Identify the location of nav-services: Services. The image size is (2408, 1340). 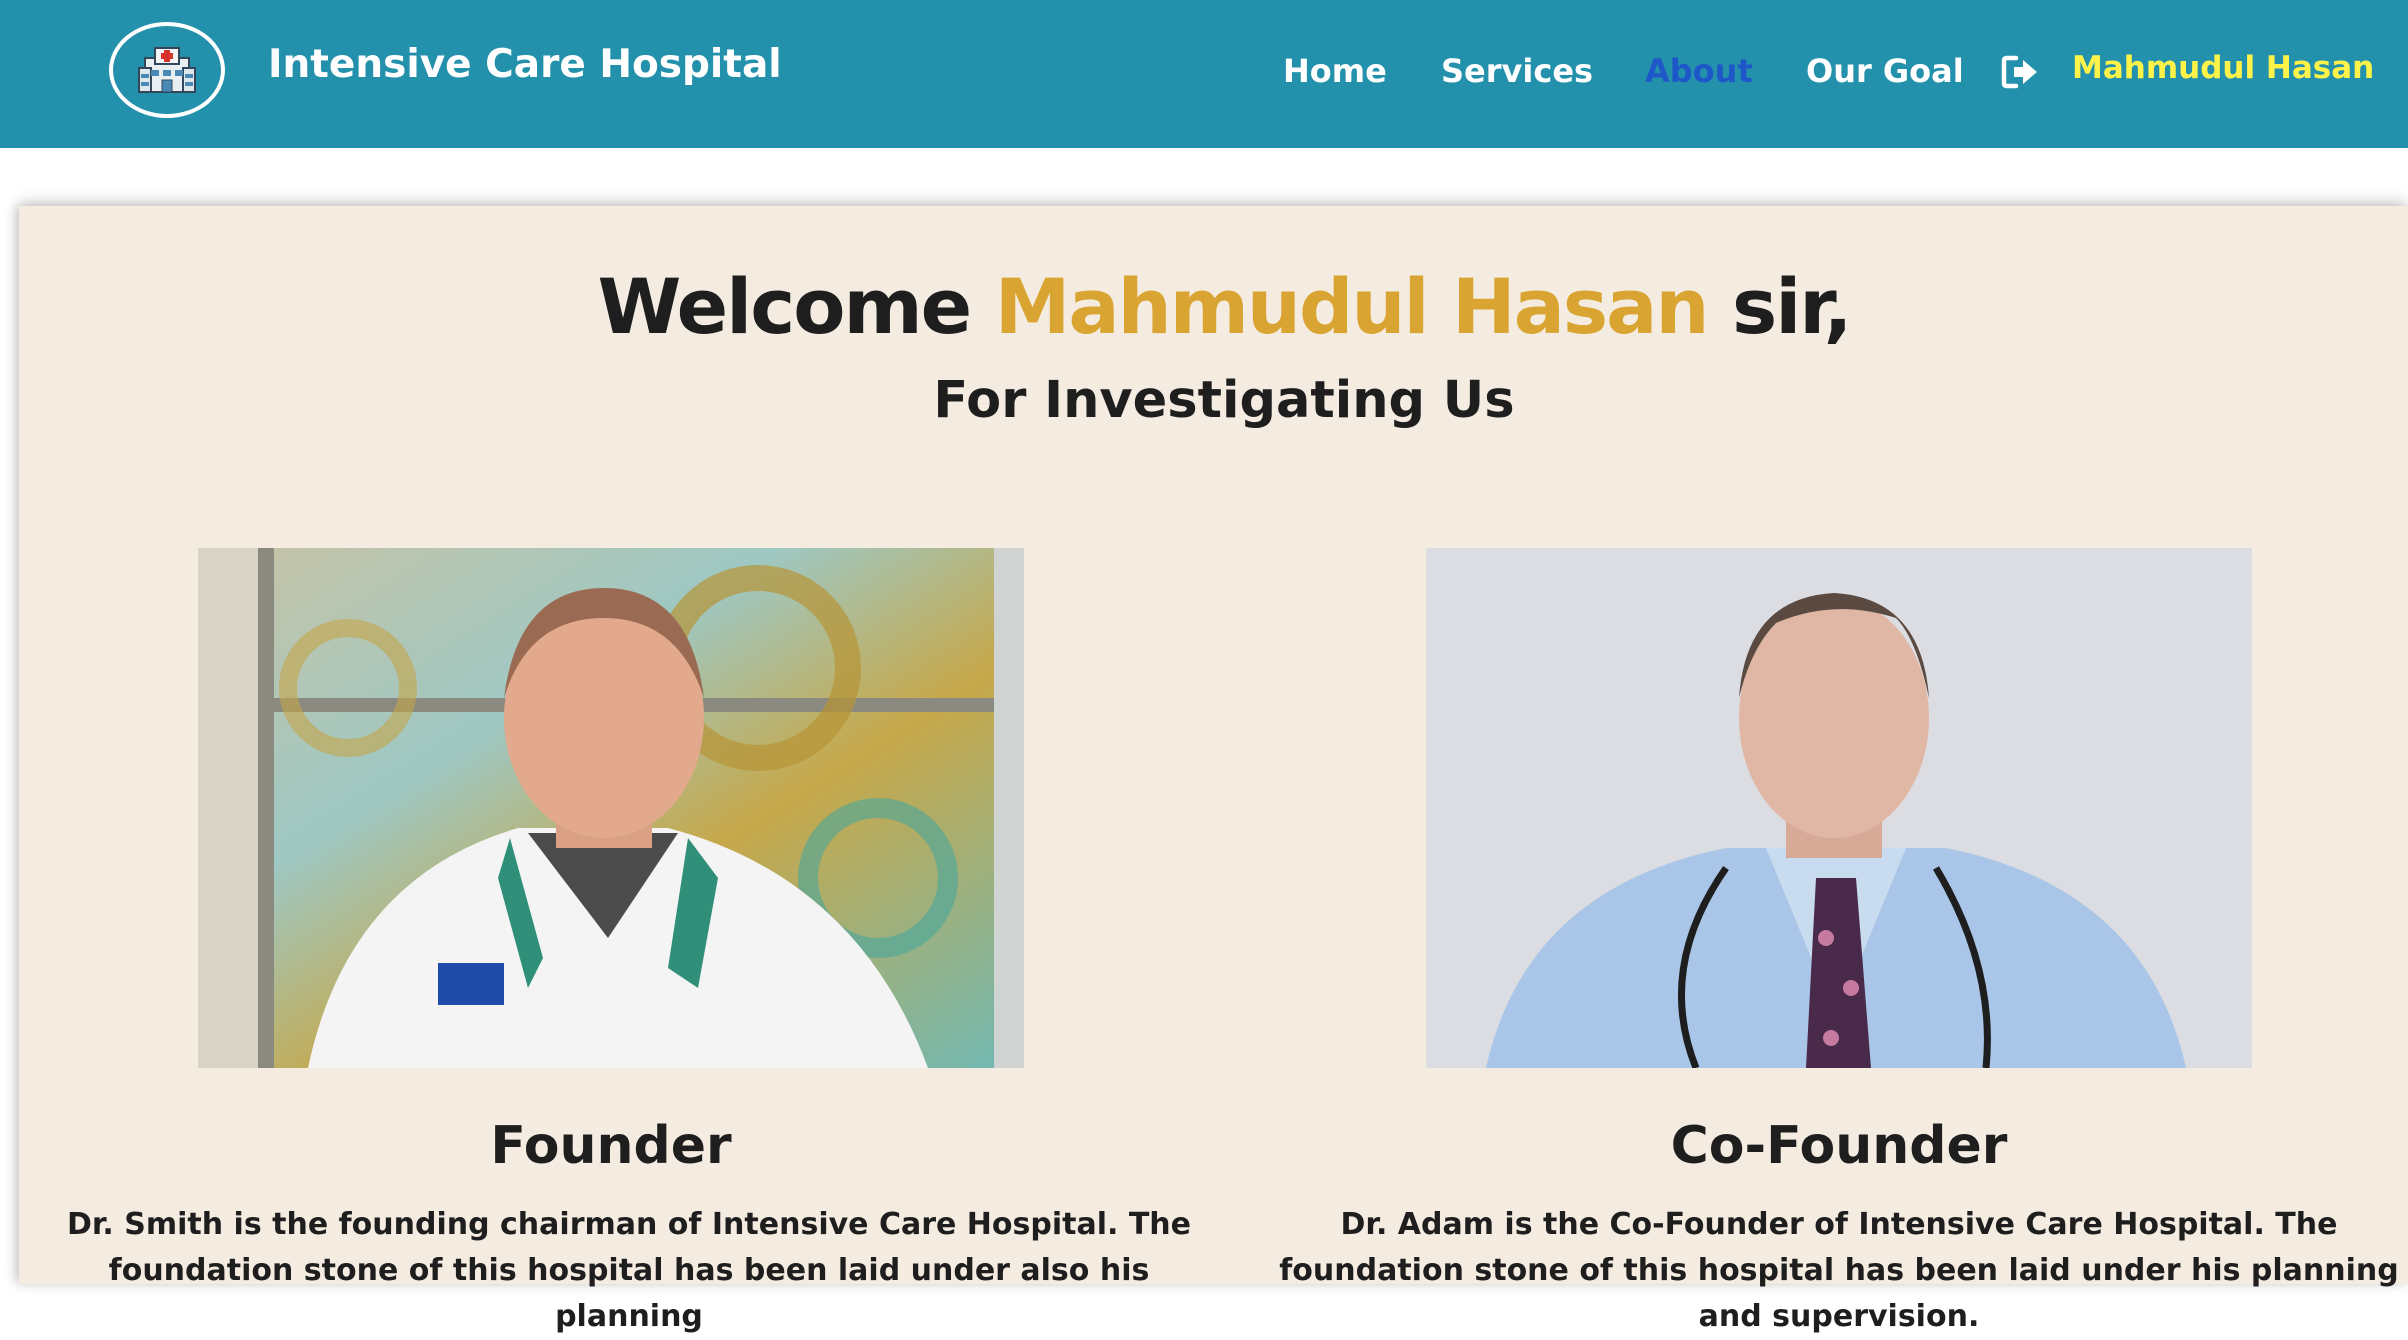
(1517, 71).